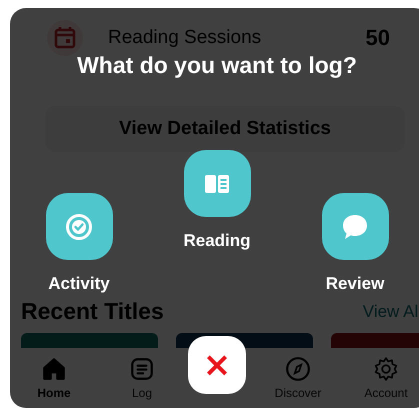 The width and height of the screenshot is (419, 416). What do you see at coordinates (390, 312) in the screenshot?
I see `view-all-link: View All` at bounding box center [390, 312].